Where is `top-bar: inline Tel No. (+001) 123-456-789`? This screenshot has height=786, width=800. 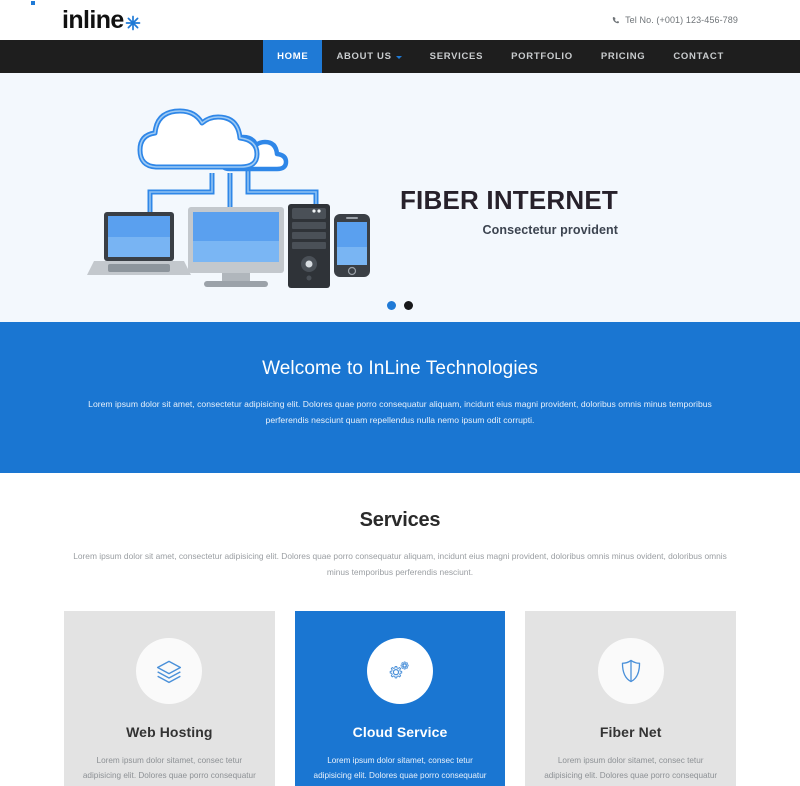
top-bar: inline Tel No. (+001) 123-456-789 is located at coordinates (400, 20).